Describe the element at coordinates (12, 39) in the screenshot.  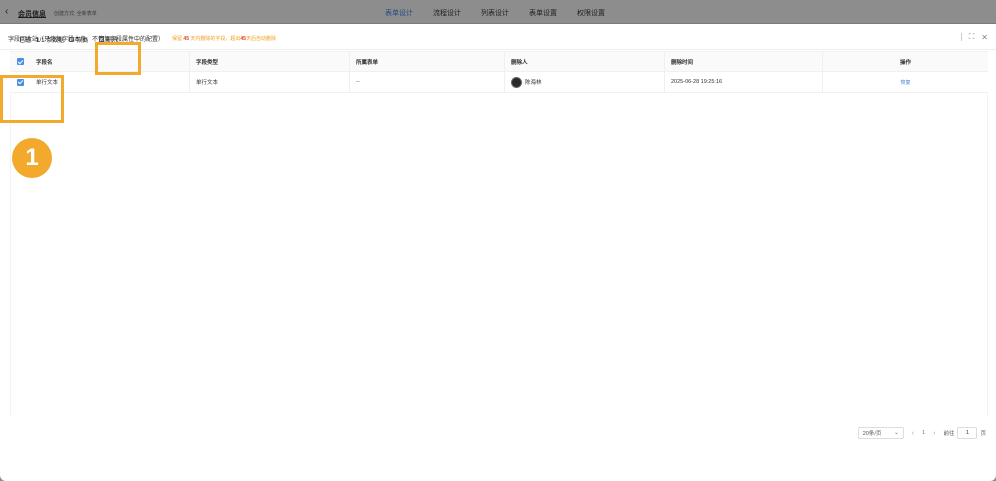
I see `clear-selection-icon: ×` at that location.